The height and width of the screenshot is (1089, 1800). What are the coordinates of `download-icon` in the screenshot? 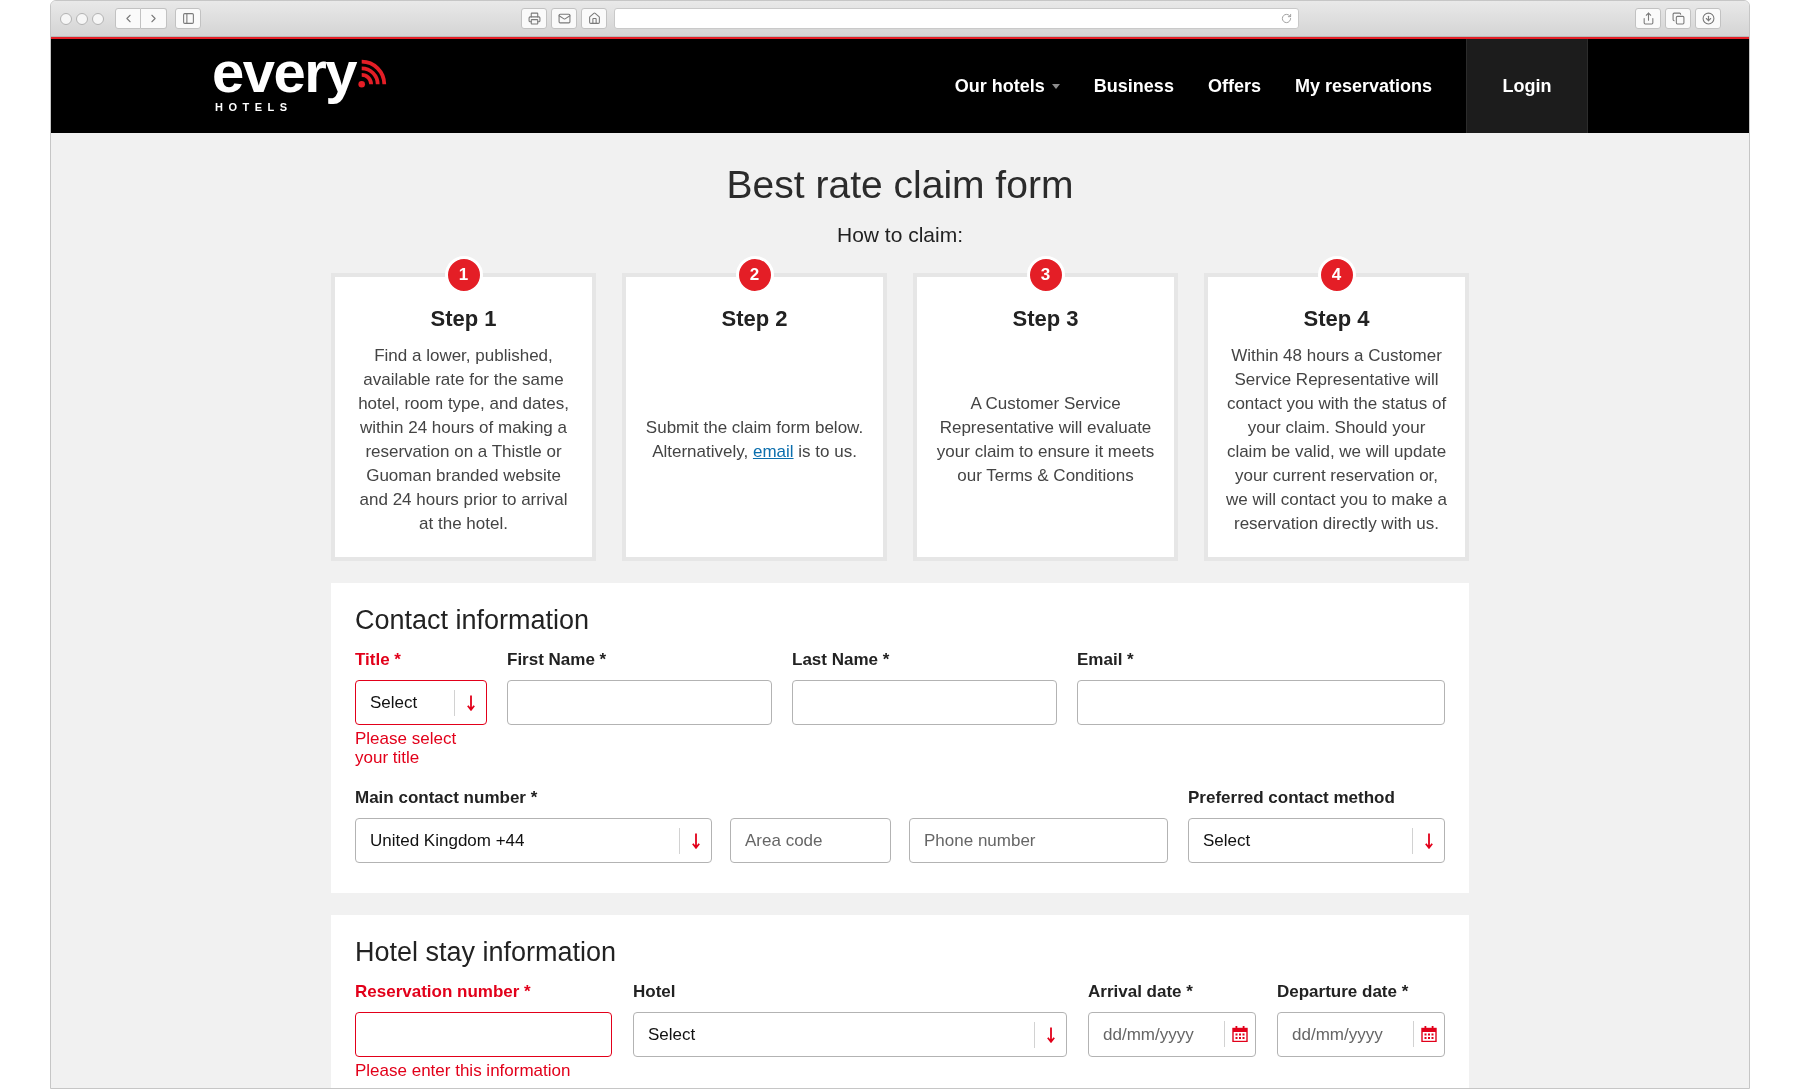 It's located at (1708, 18).